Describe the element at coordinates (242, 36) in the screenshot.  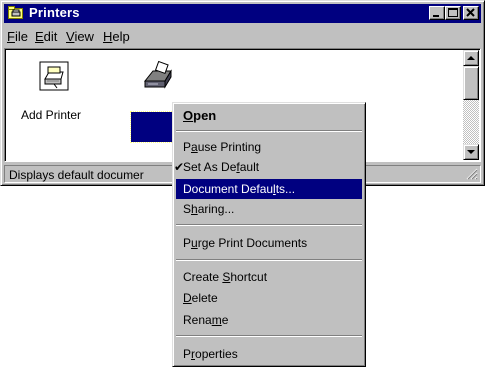
I see `menu-bar: File Edit View Help` at that location.